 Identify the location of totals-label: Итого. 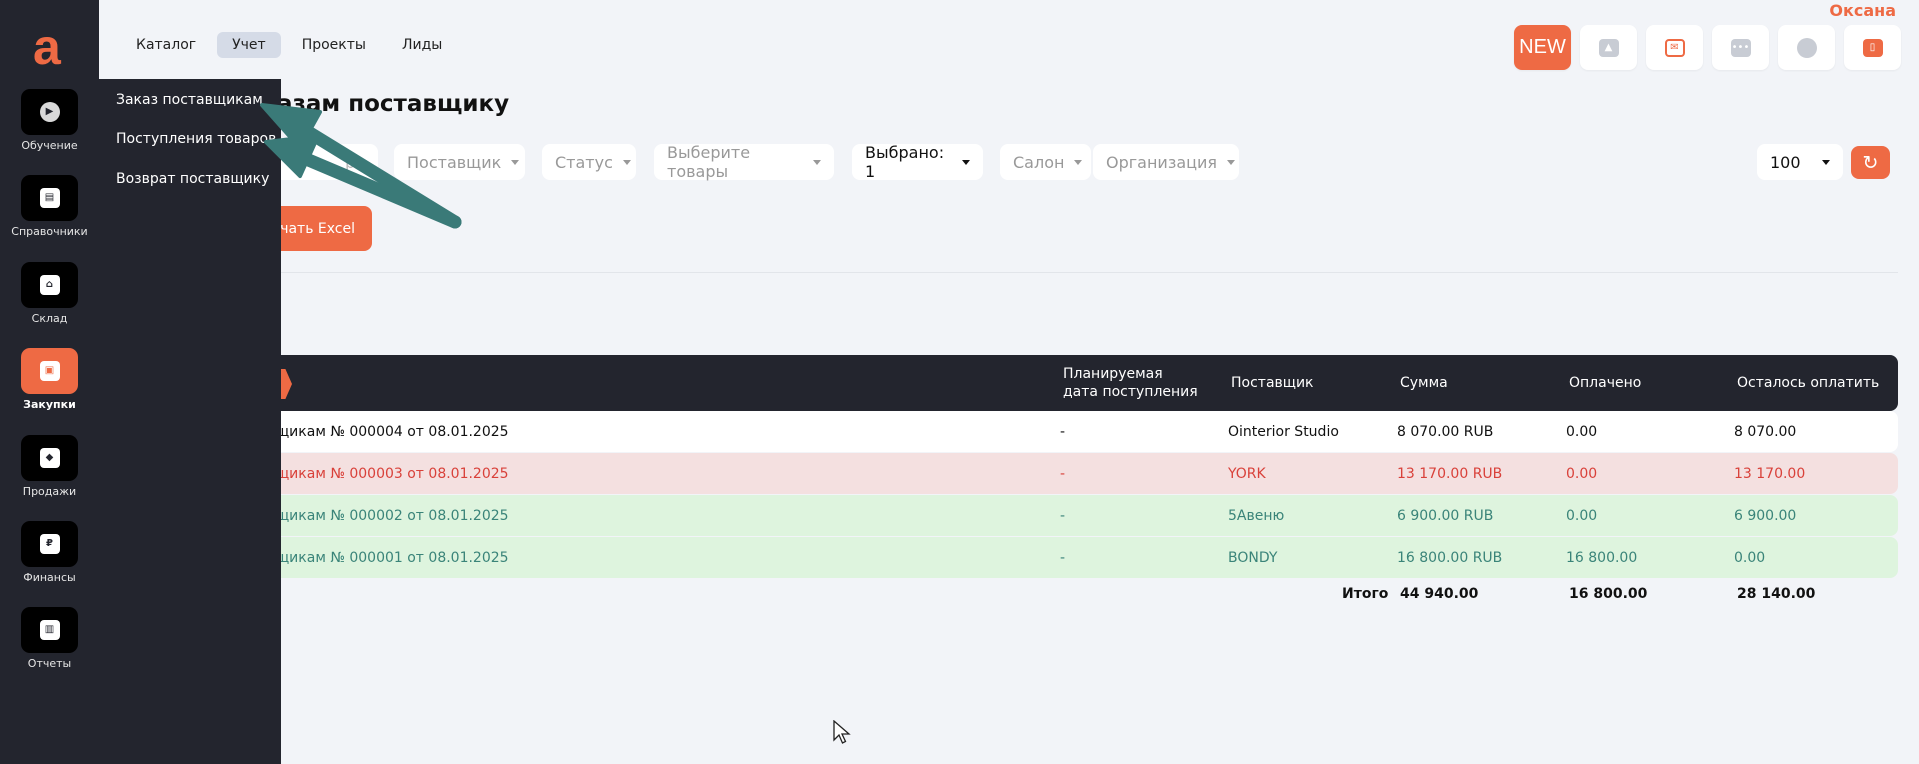
(1365, 594).